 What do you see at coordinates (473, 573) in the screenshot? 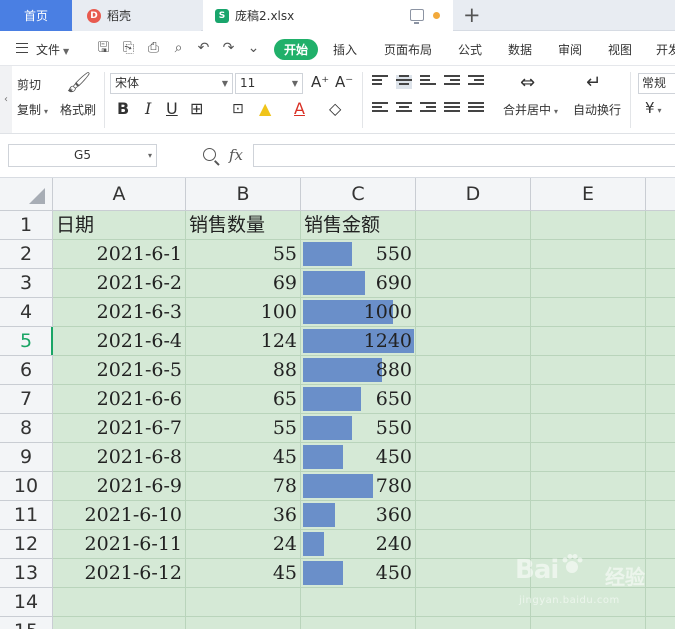
I see `cell-d13` at bounding box center [473, 573].